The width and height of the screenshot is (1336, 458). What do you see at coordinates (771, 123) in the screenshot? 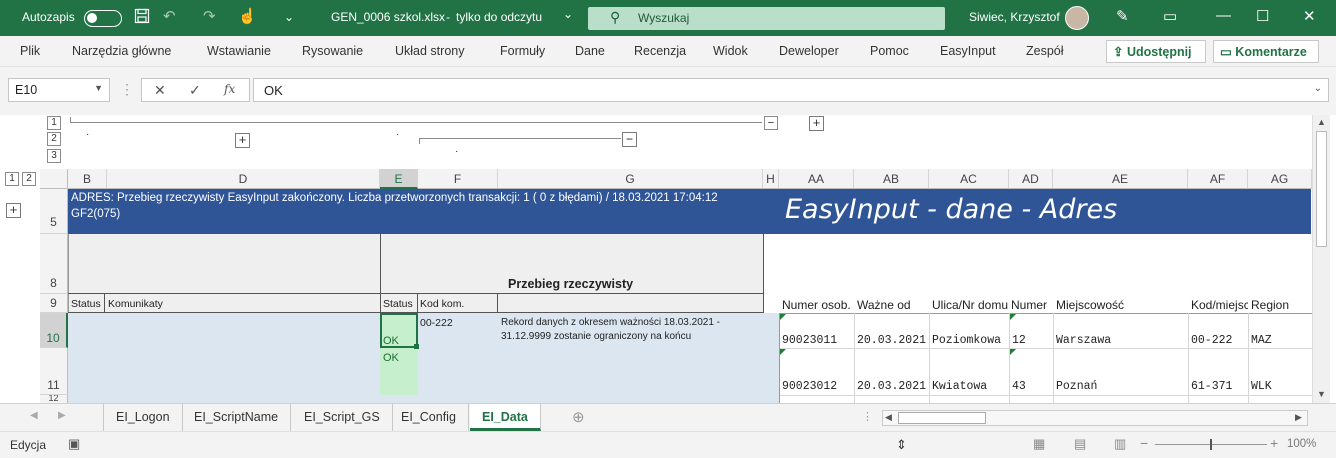
I see `collapse-button: −` at bounding box center [771, 123].